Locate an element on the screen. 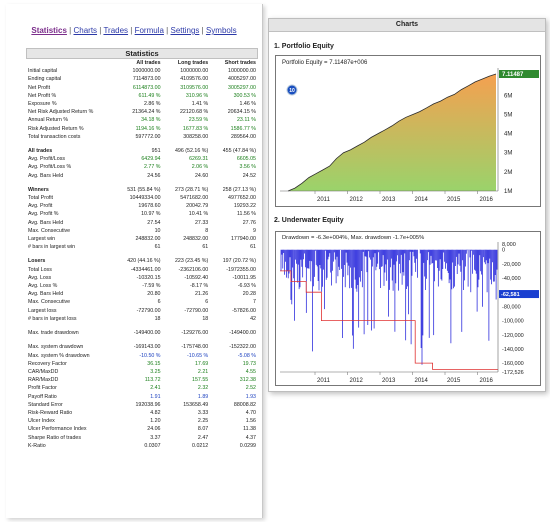  stat-label: Max. Consecutive is located at coordinates (49, 230).